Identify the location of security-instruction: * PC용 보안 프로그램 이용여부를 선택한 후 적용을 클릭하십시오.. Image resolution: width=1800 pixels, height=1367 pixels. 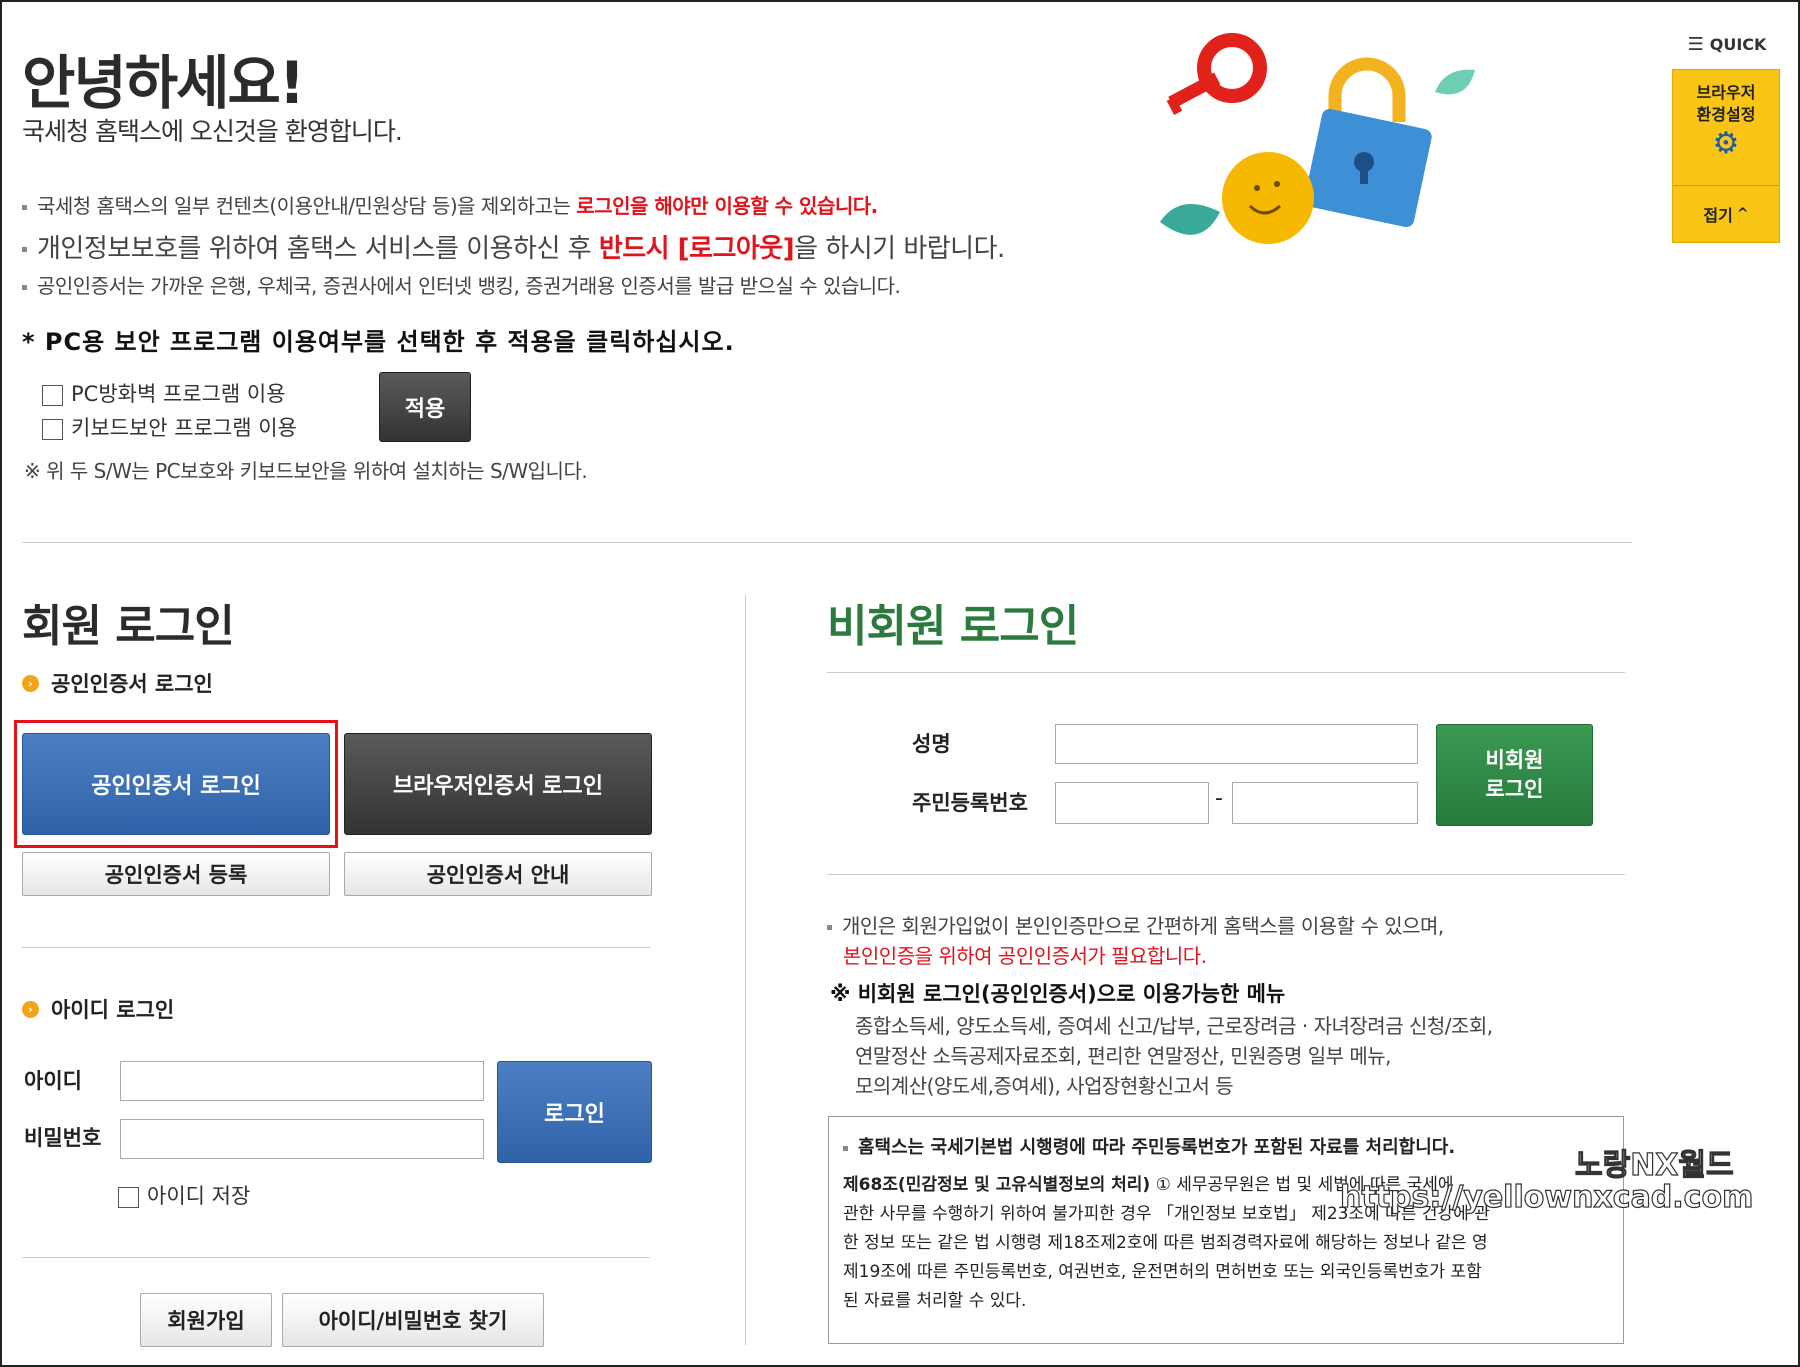
(378, 342).